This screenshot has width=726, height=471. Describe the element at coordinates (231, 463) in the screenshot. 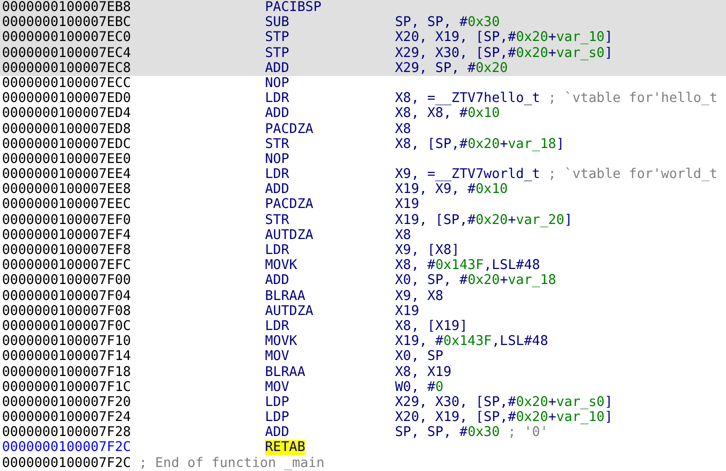

I see `comment: ; End of function _main` at that location.